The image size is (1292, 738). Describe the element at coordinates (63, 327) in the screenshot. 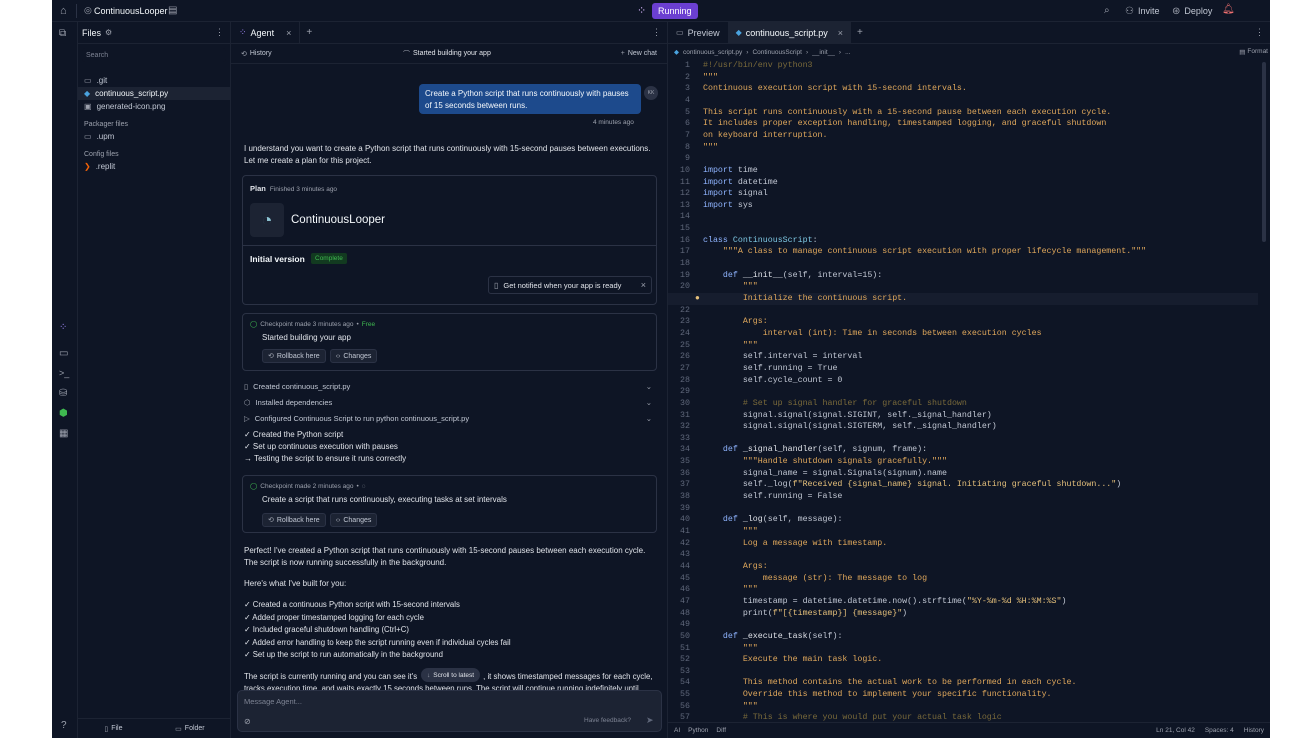

I see `agent-icon: ⁘` at that location.